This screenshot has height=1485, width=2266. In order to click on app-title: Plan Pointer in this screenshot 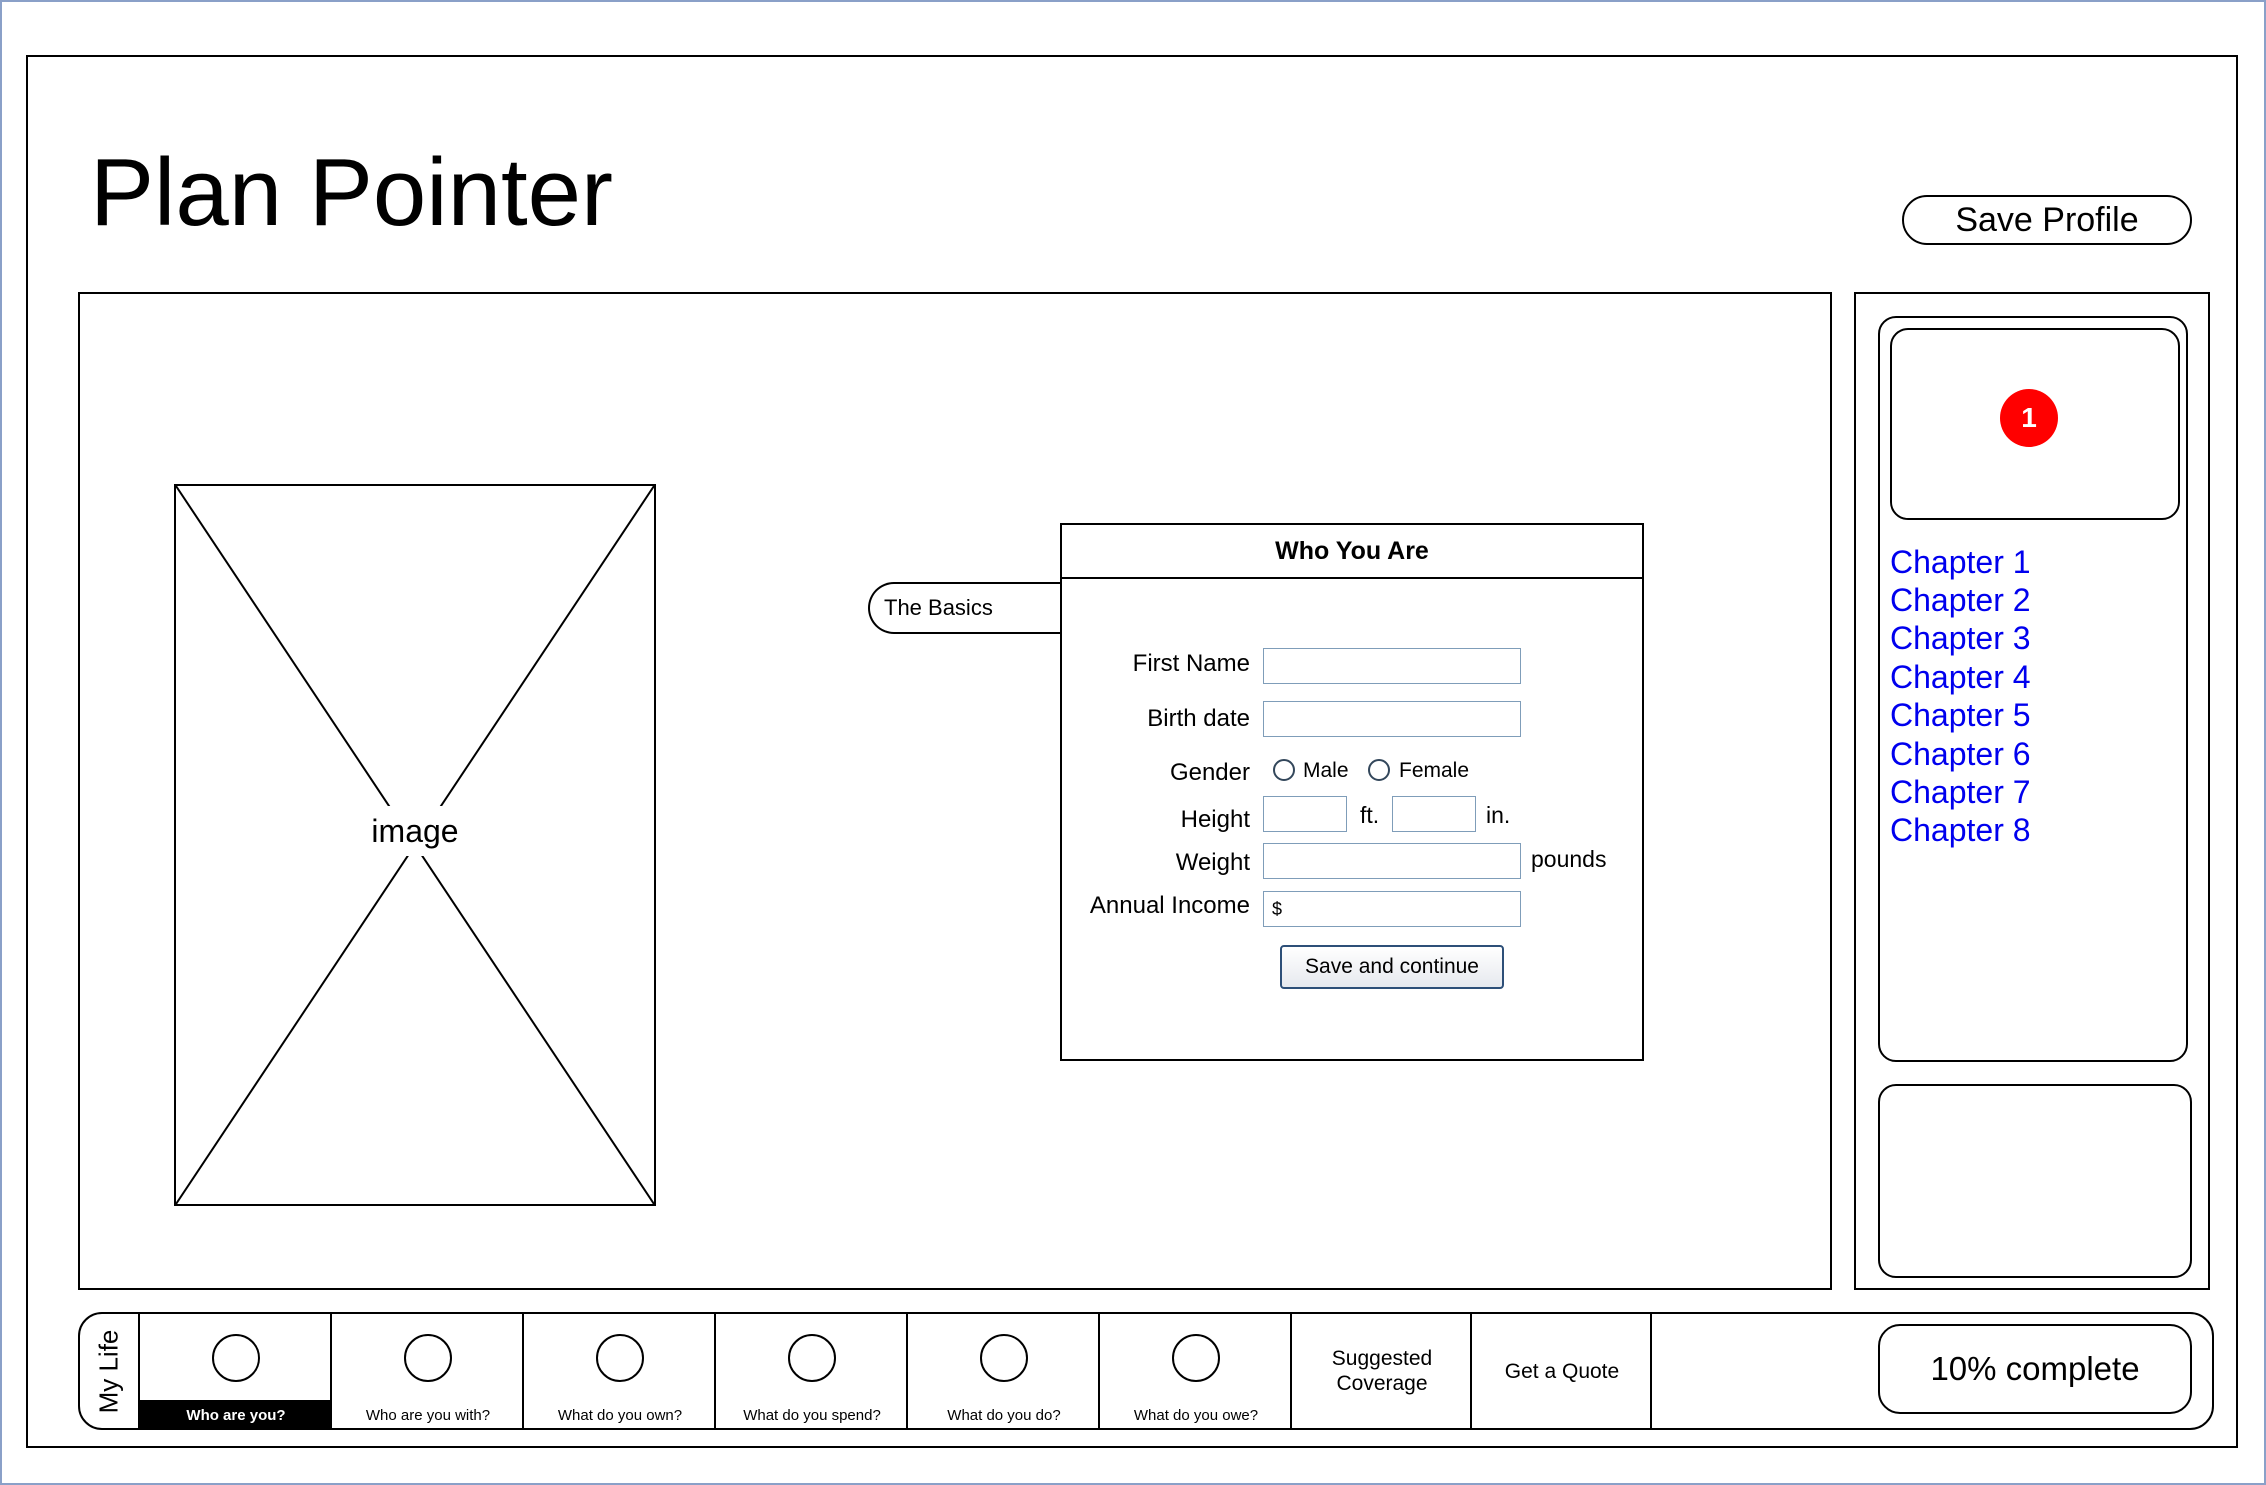, I will do `click(351, 192)`.